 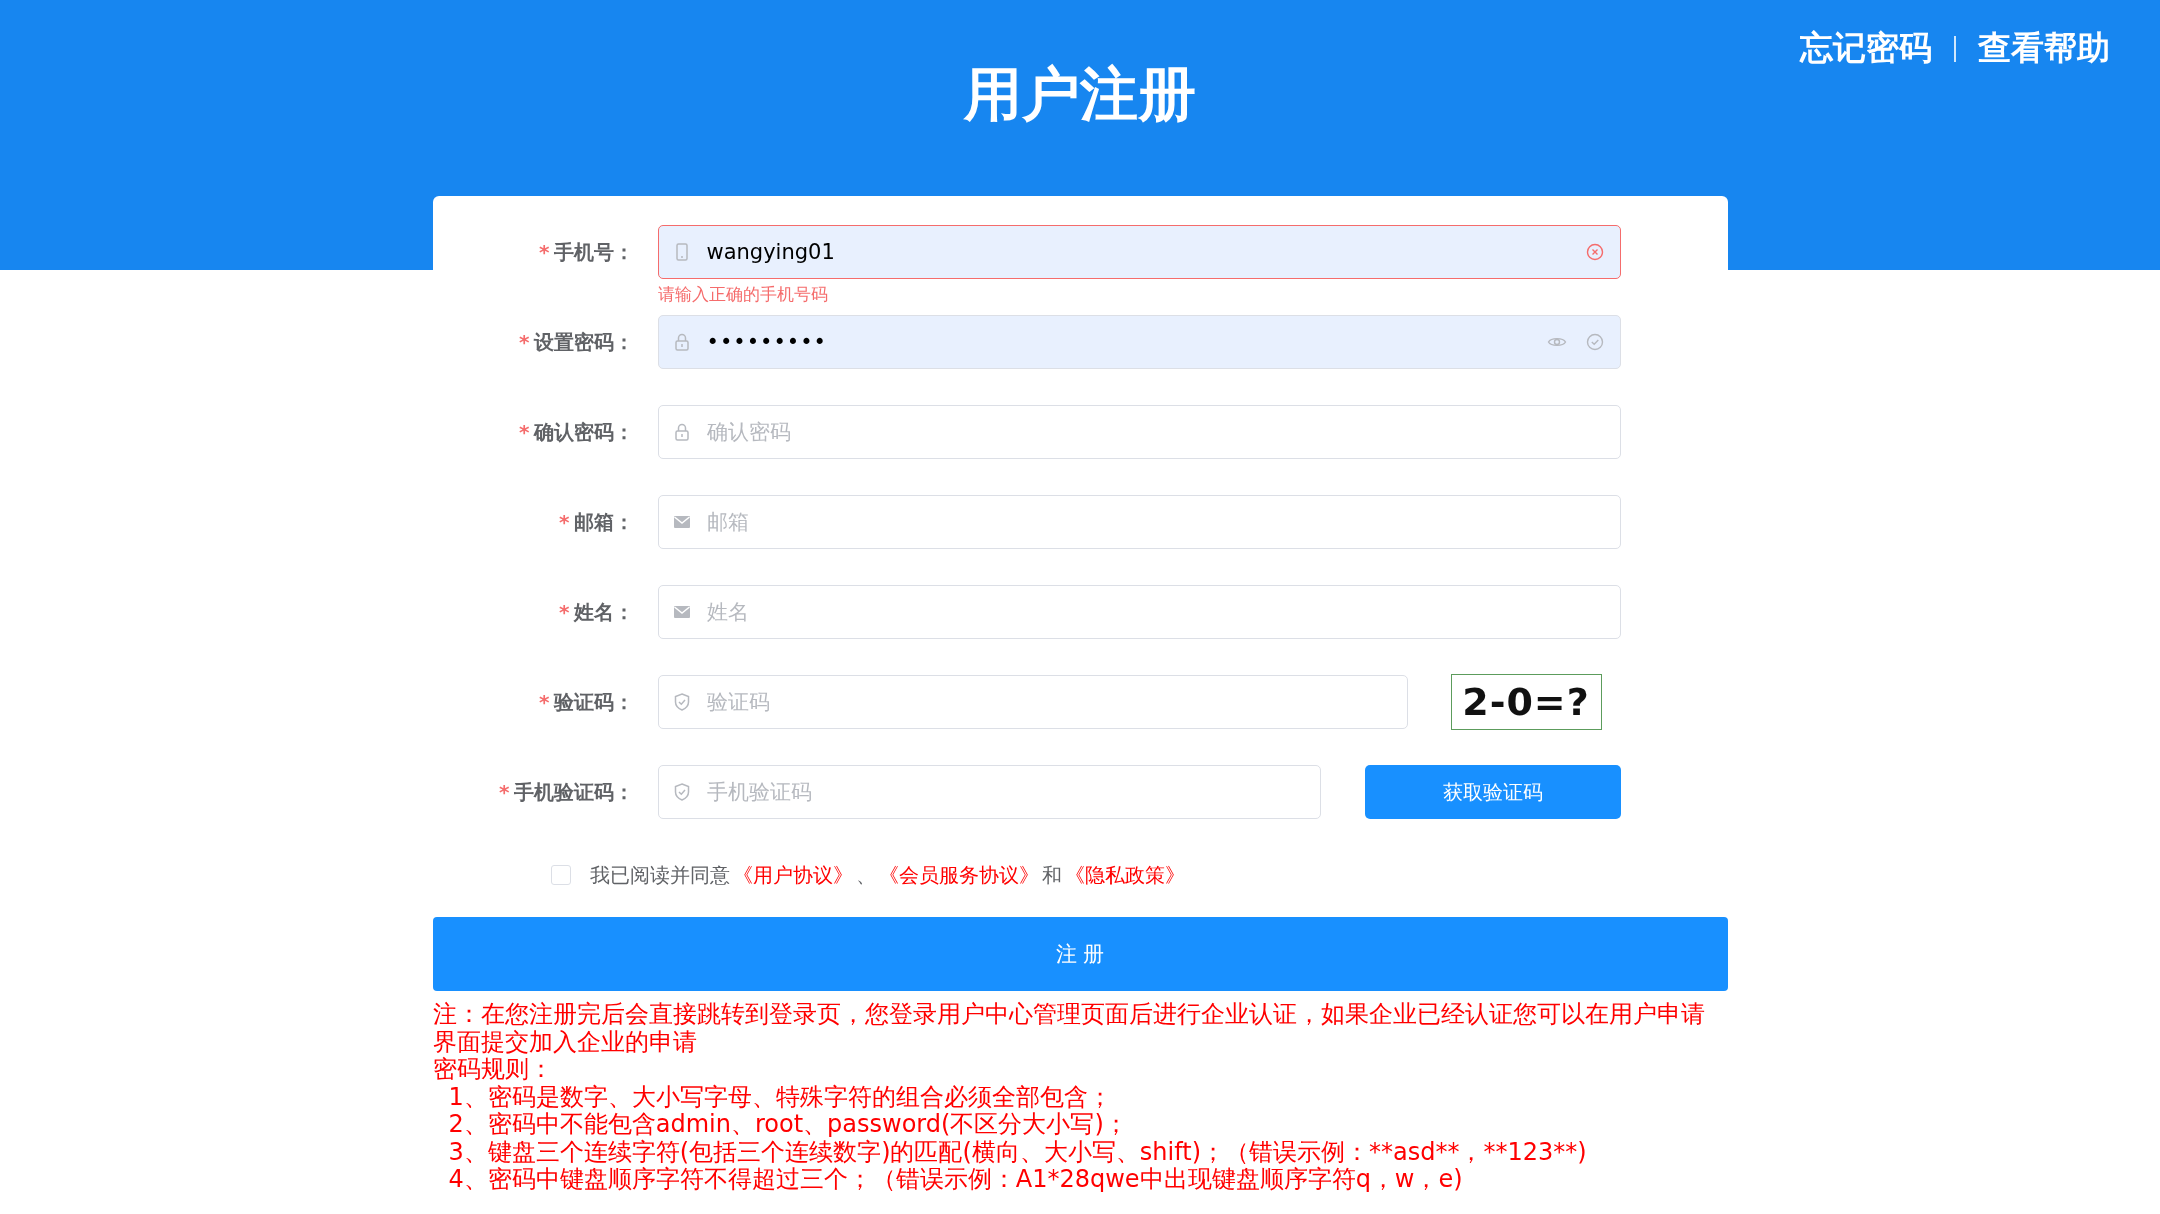 I want to click on agreement-link: 《用户协议》, so click(x=792, y=875).